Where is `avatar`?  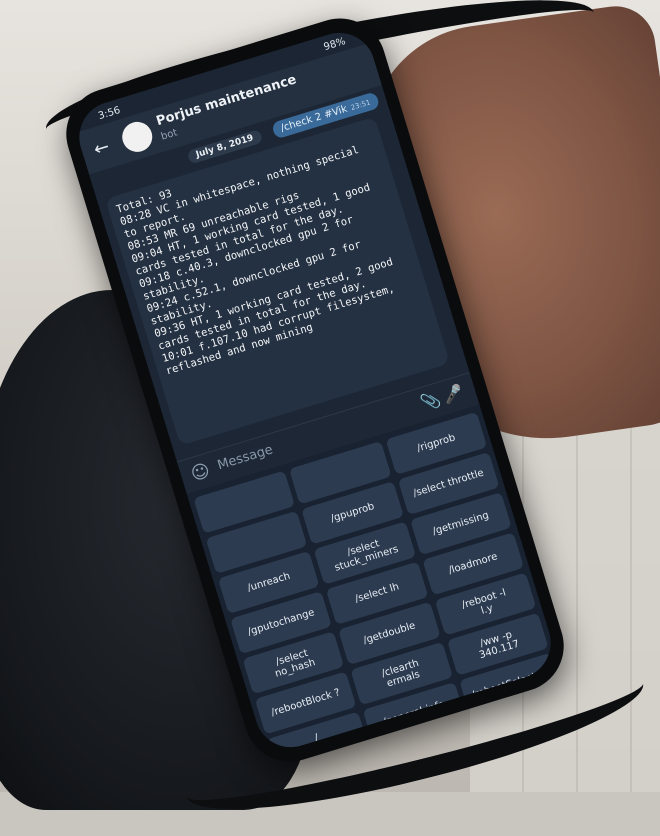
avatar is located at coordinates (137, 137).